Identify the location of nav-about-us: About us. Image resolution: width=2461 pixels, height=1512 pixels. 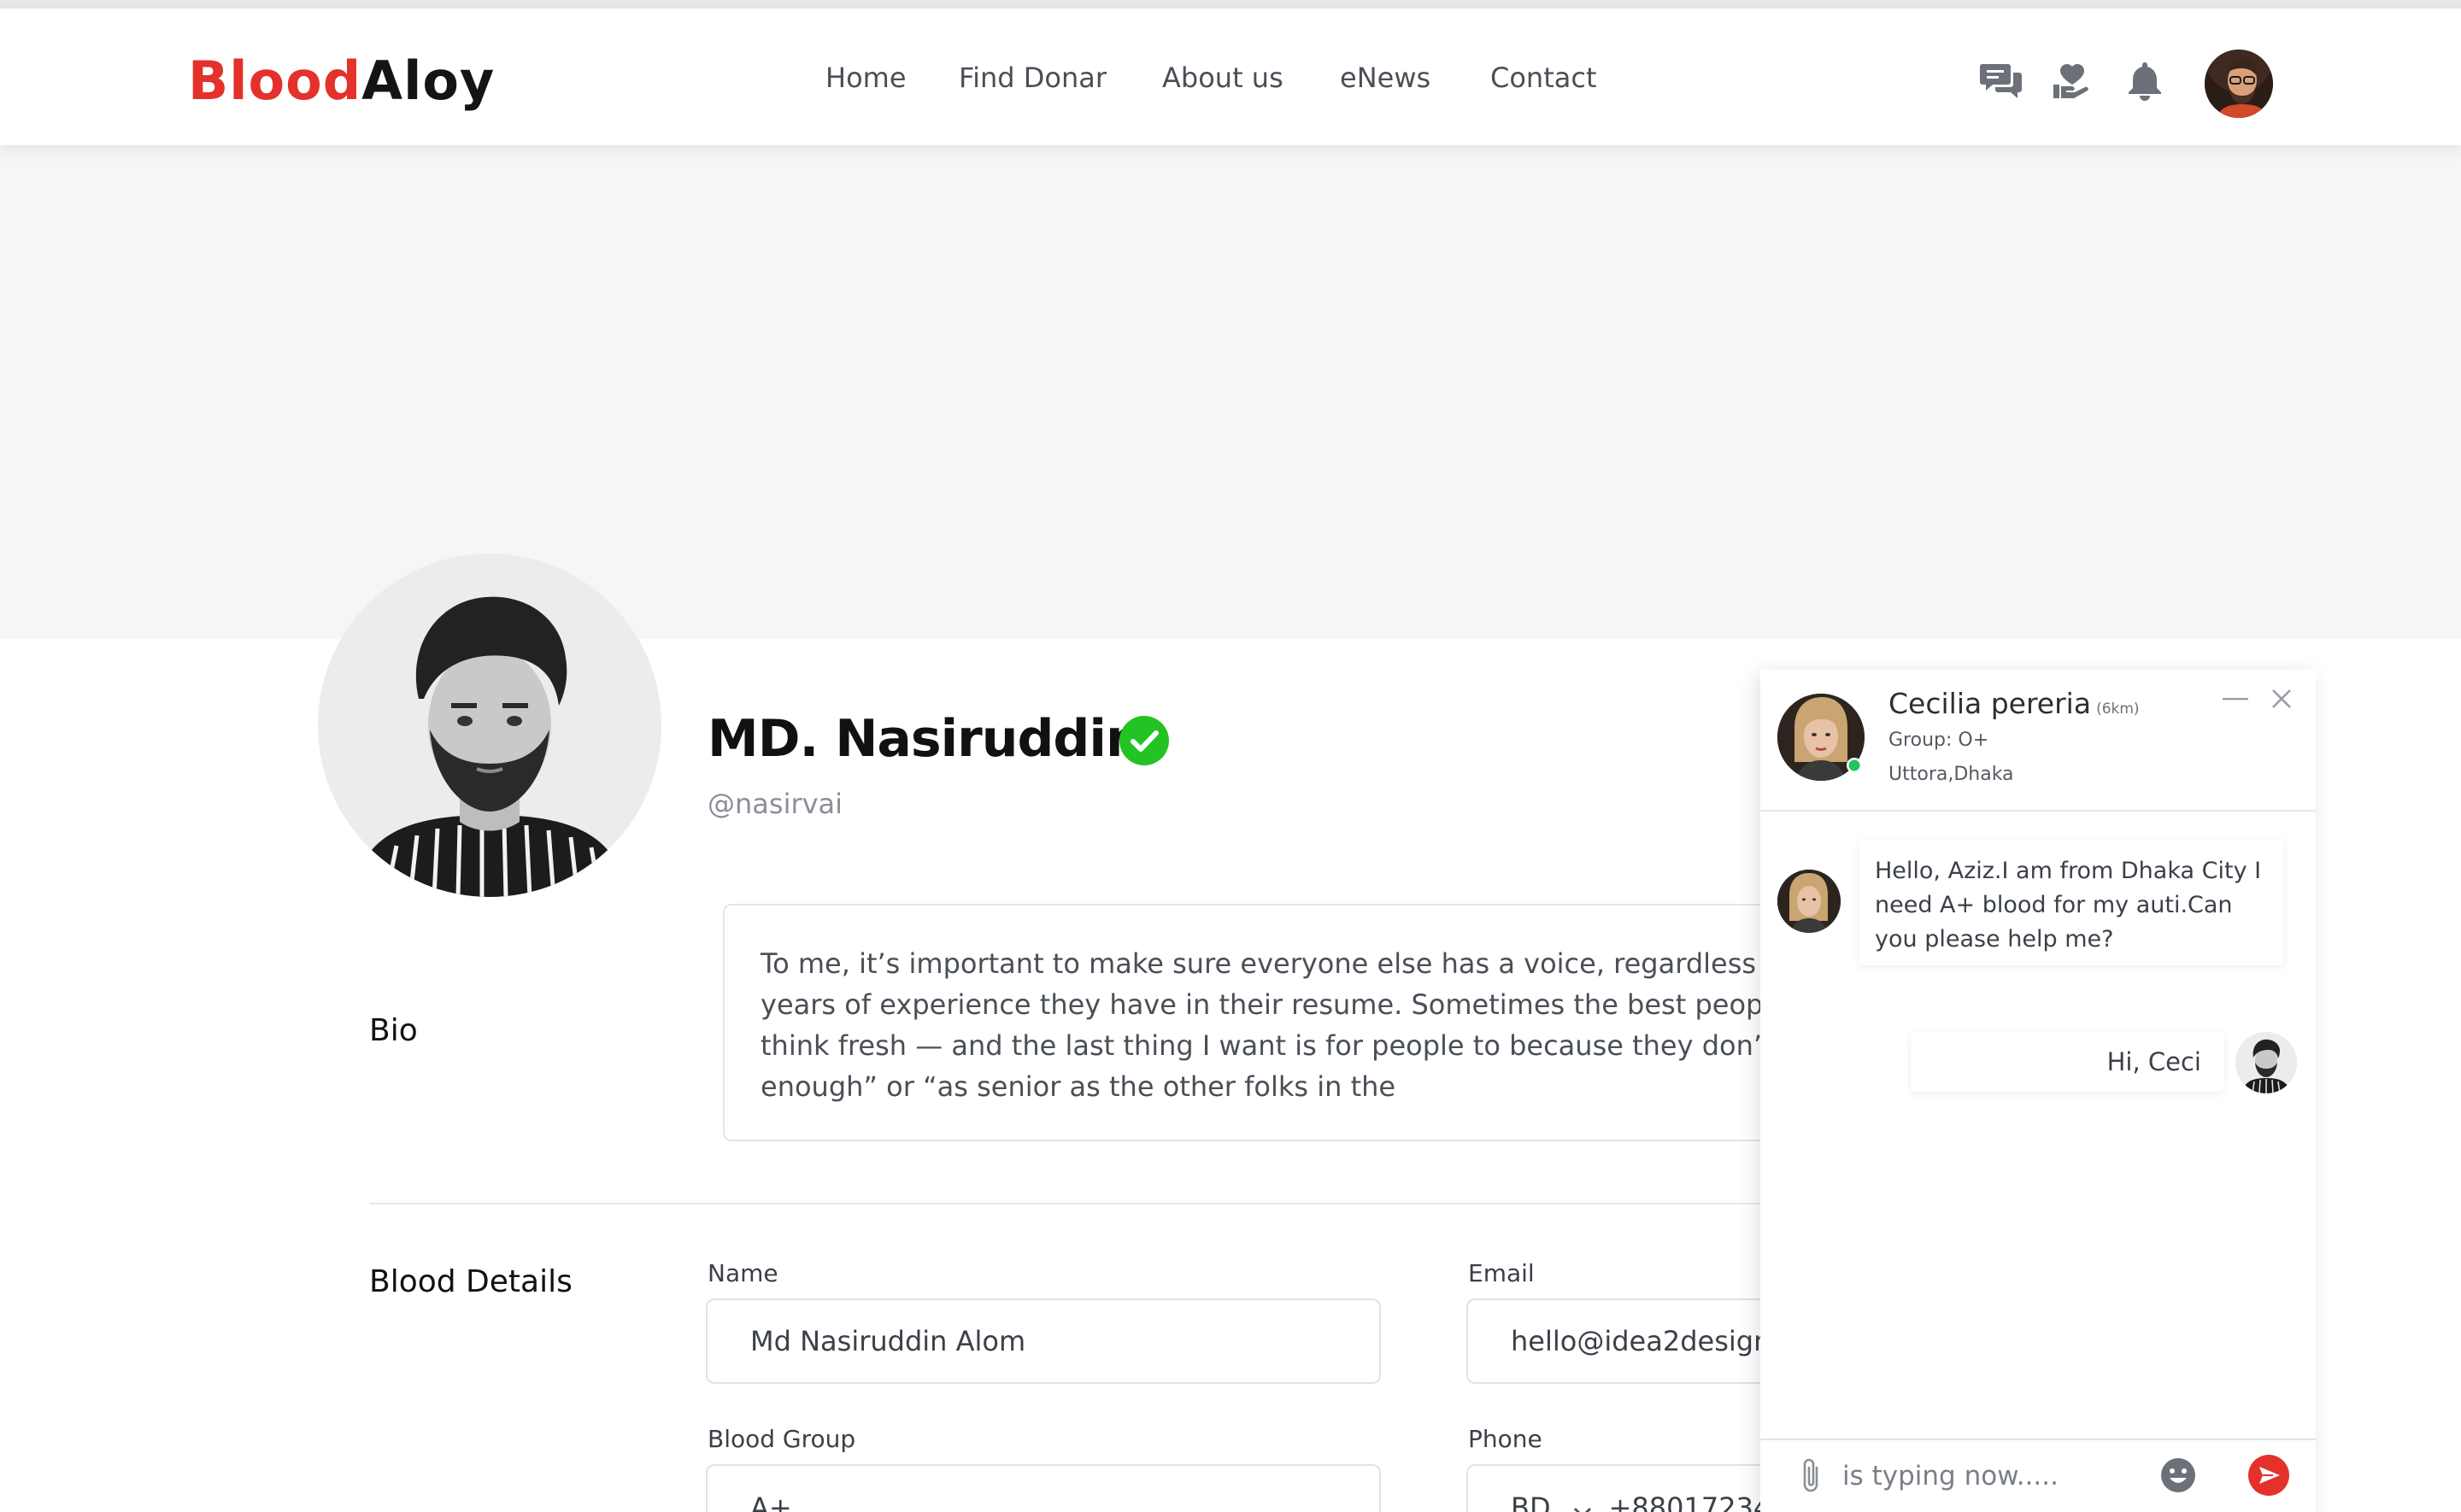
(1223, 78).